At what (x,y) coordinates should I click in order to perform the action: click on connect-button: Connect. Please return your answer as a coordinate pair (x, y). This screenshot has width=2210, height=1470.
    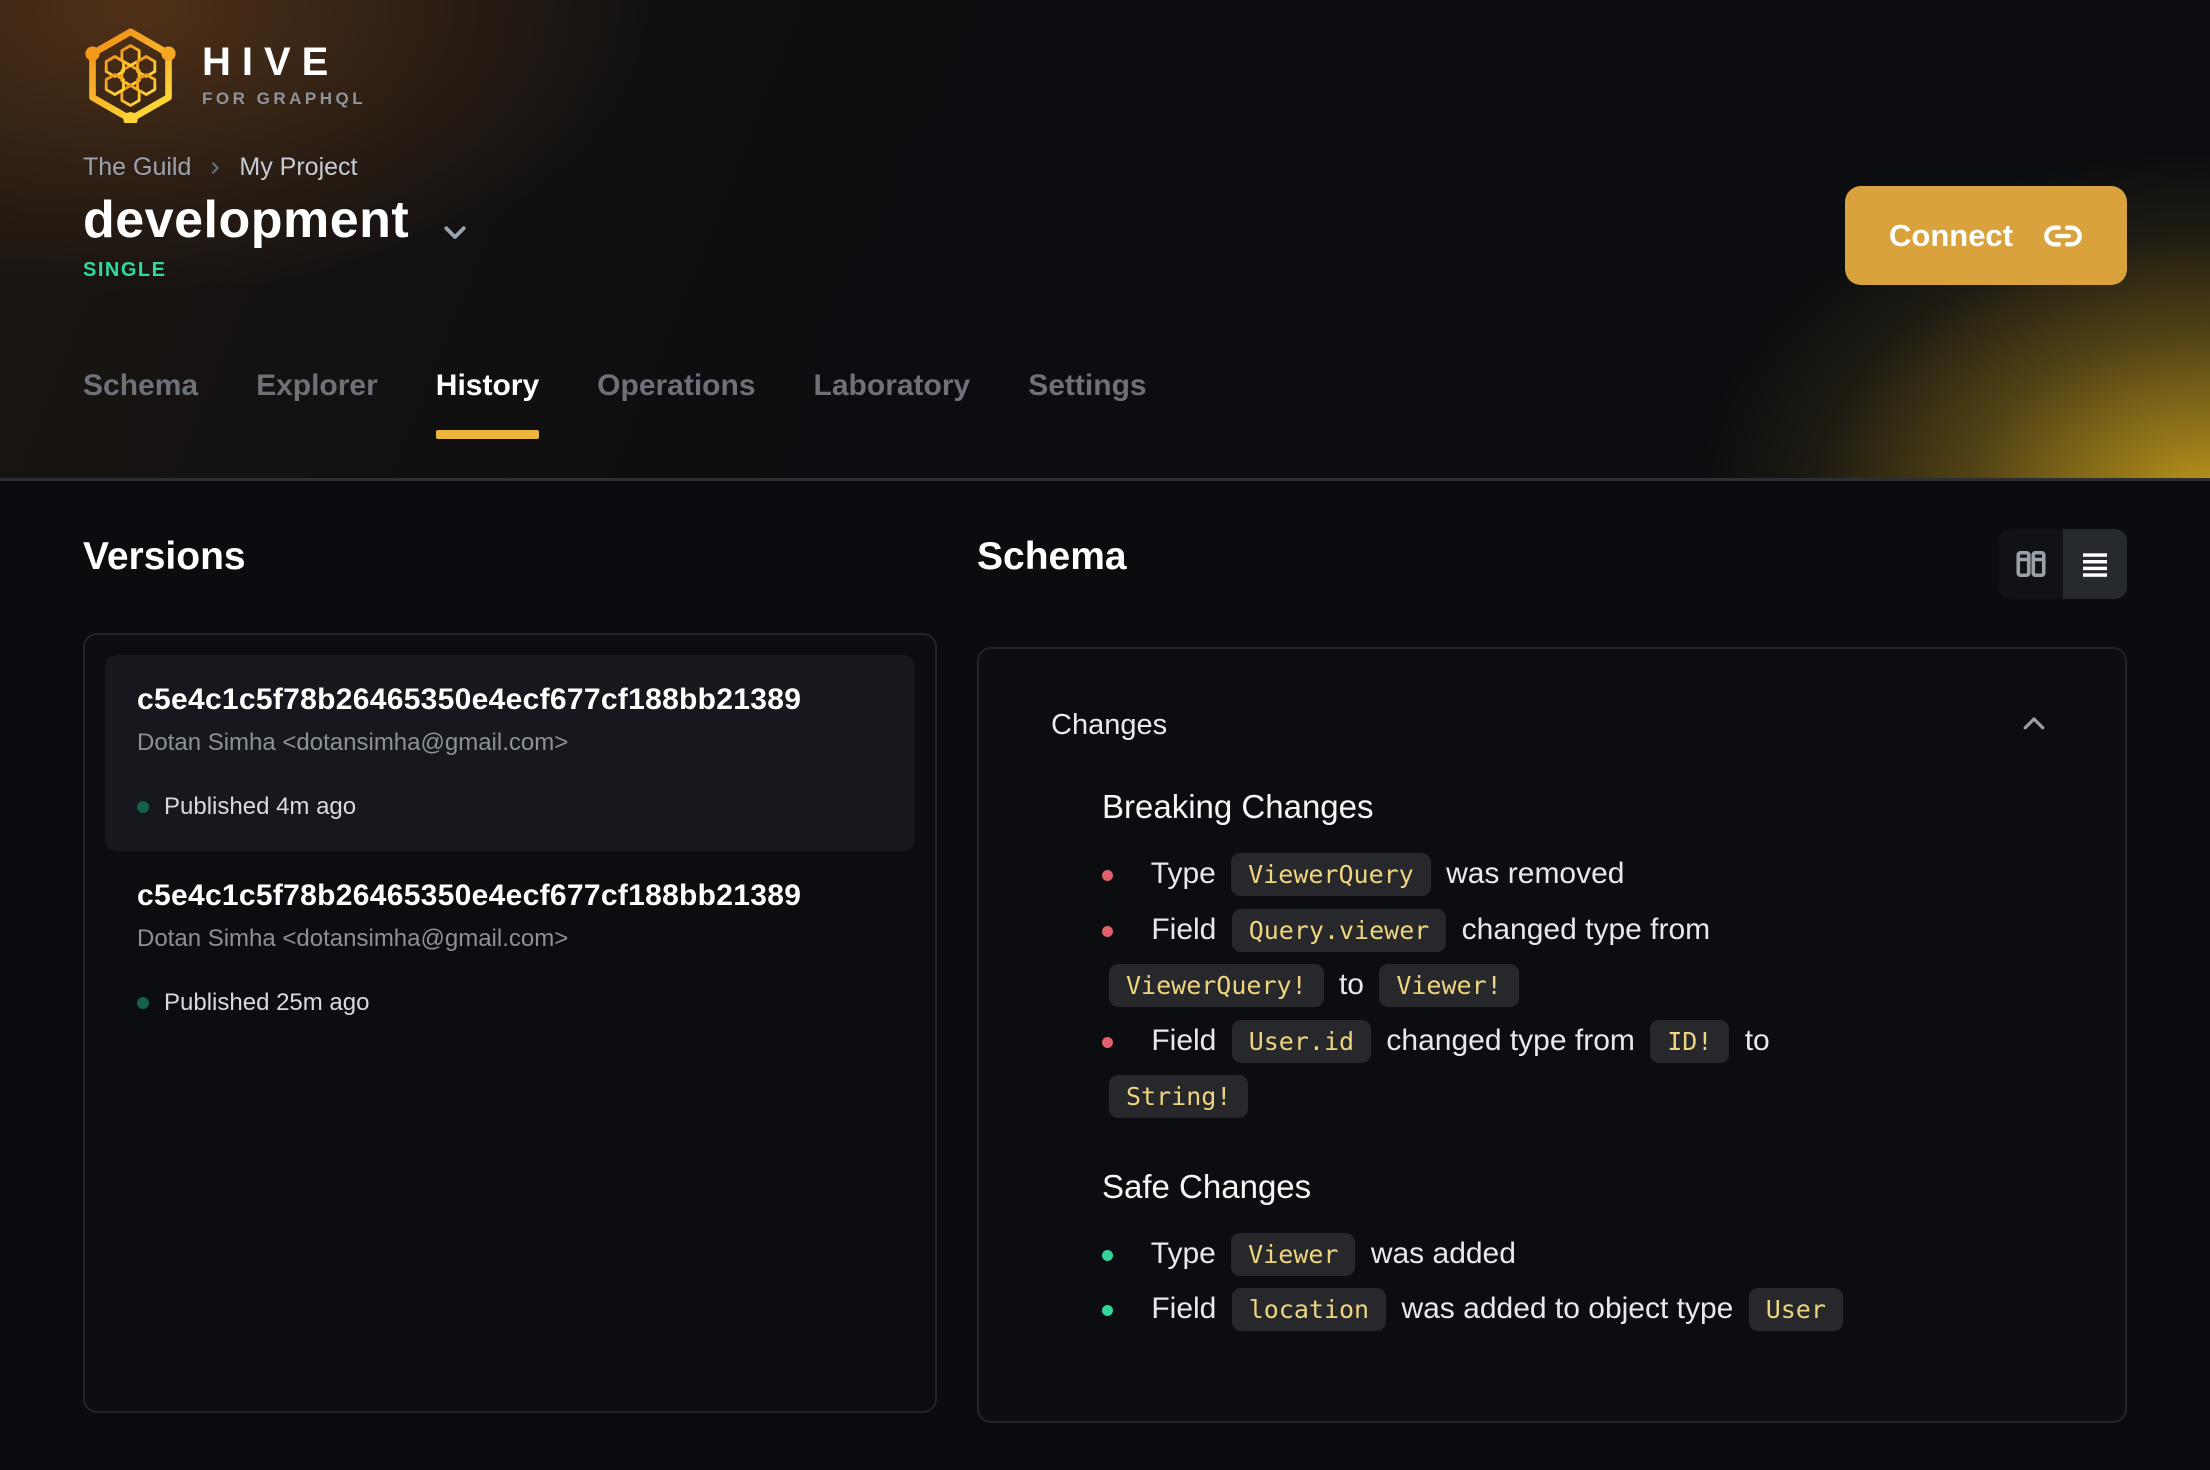
    Looking at the image, I should click on (1986, 235).